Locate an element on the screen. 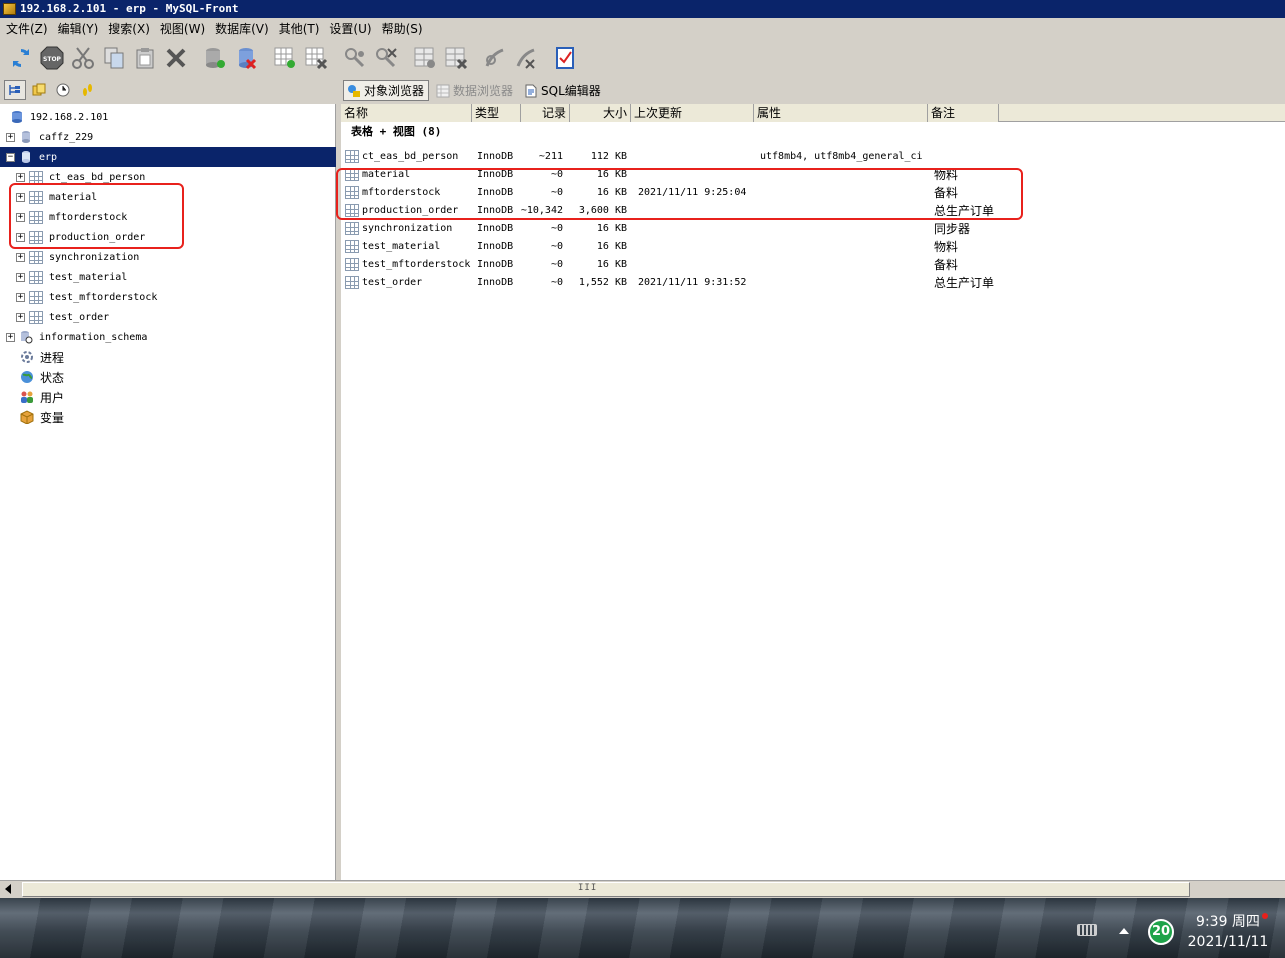 The width and height of the screenshot is (1285, 958). bookmarks-toggle is located at coordinates (39, 90).